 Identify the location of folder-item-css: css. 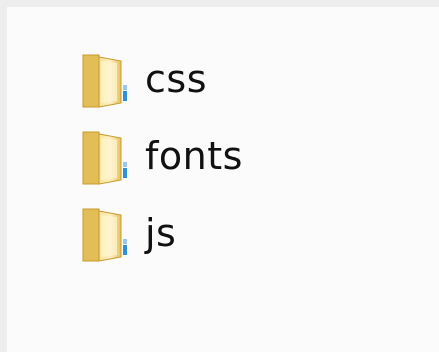
(142, 81).